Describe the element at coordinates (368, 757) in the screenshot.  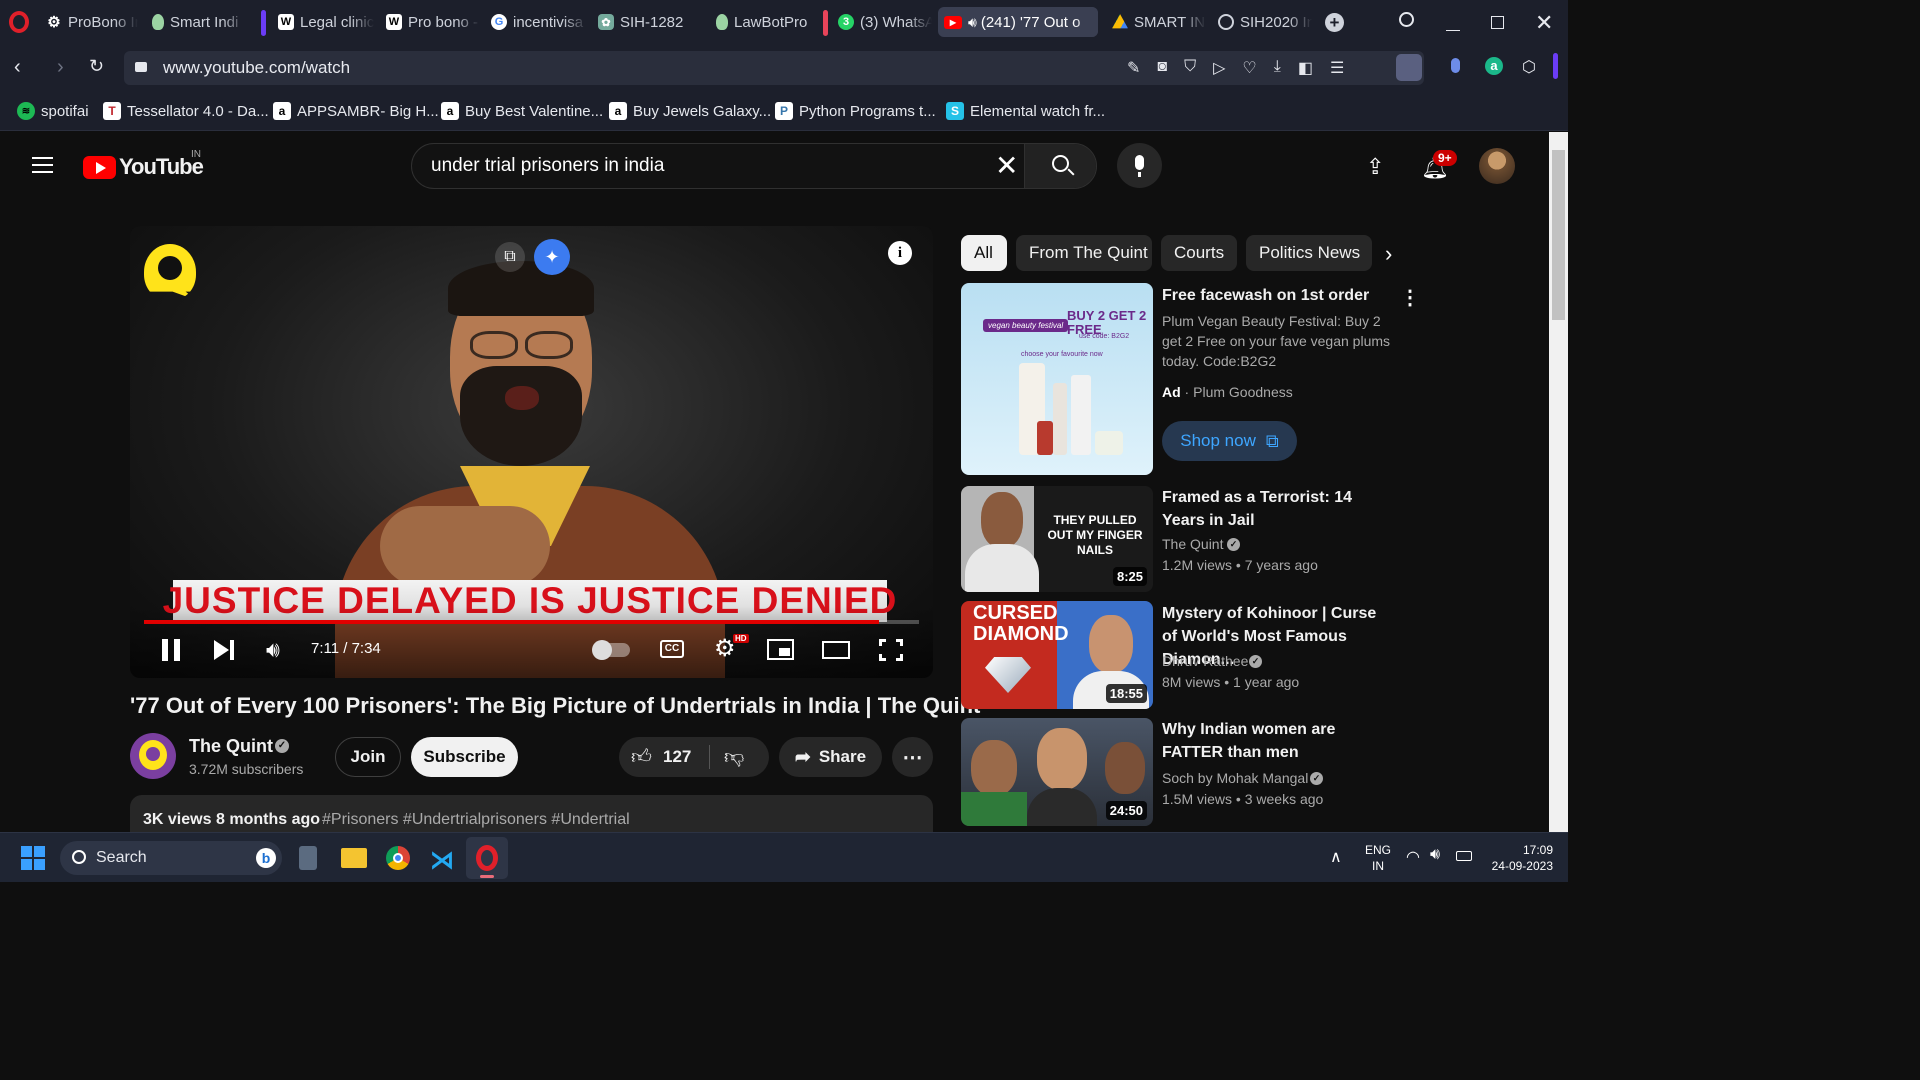
I see `join-button: Join` at that location.